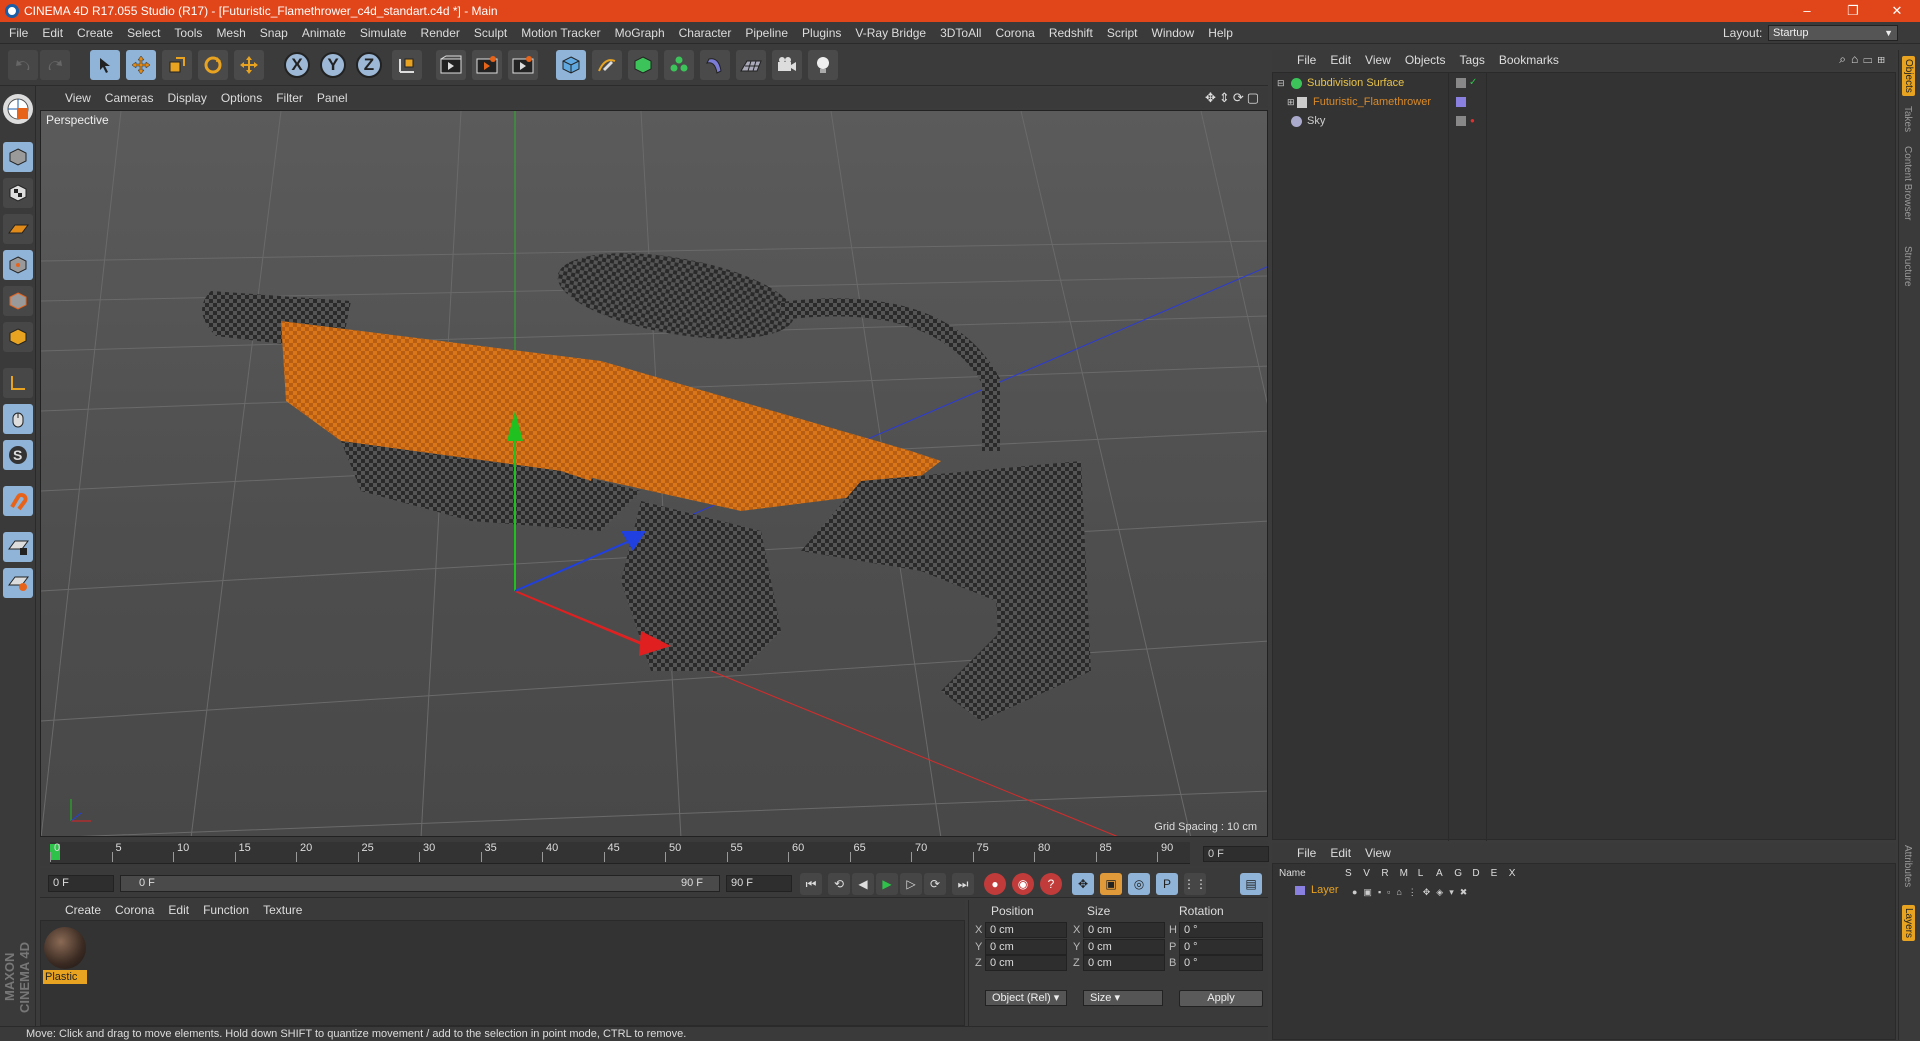  Describe the element at coordinates (1233, 98) in the screenshot. I see `viewport-nav-icons: ✥⇕⟳▢` at that location.